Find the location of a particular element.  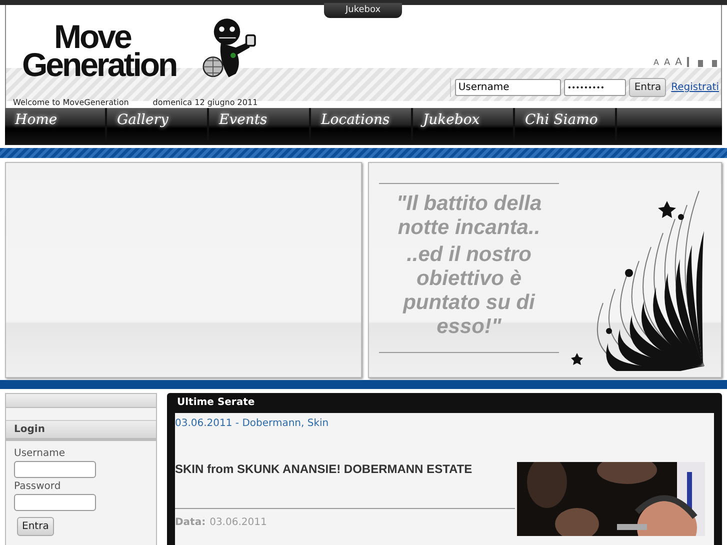

nav-item: Gallery is located at coordinates (158, 126).